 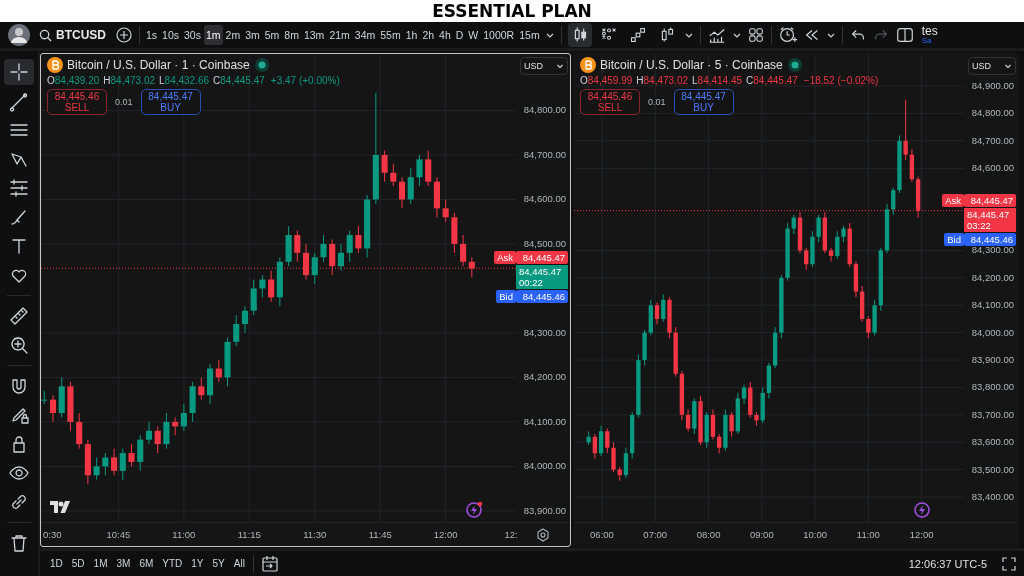 I want to click on candles-icon, so click(x=579, y=35).